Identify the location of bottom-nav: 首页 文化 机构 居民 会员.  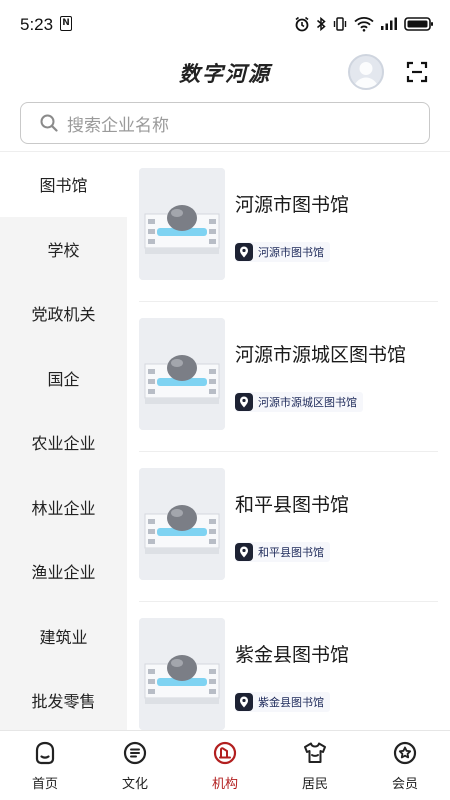
(225, 765).